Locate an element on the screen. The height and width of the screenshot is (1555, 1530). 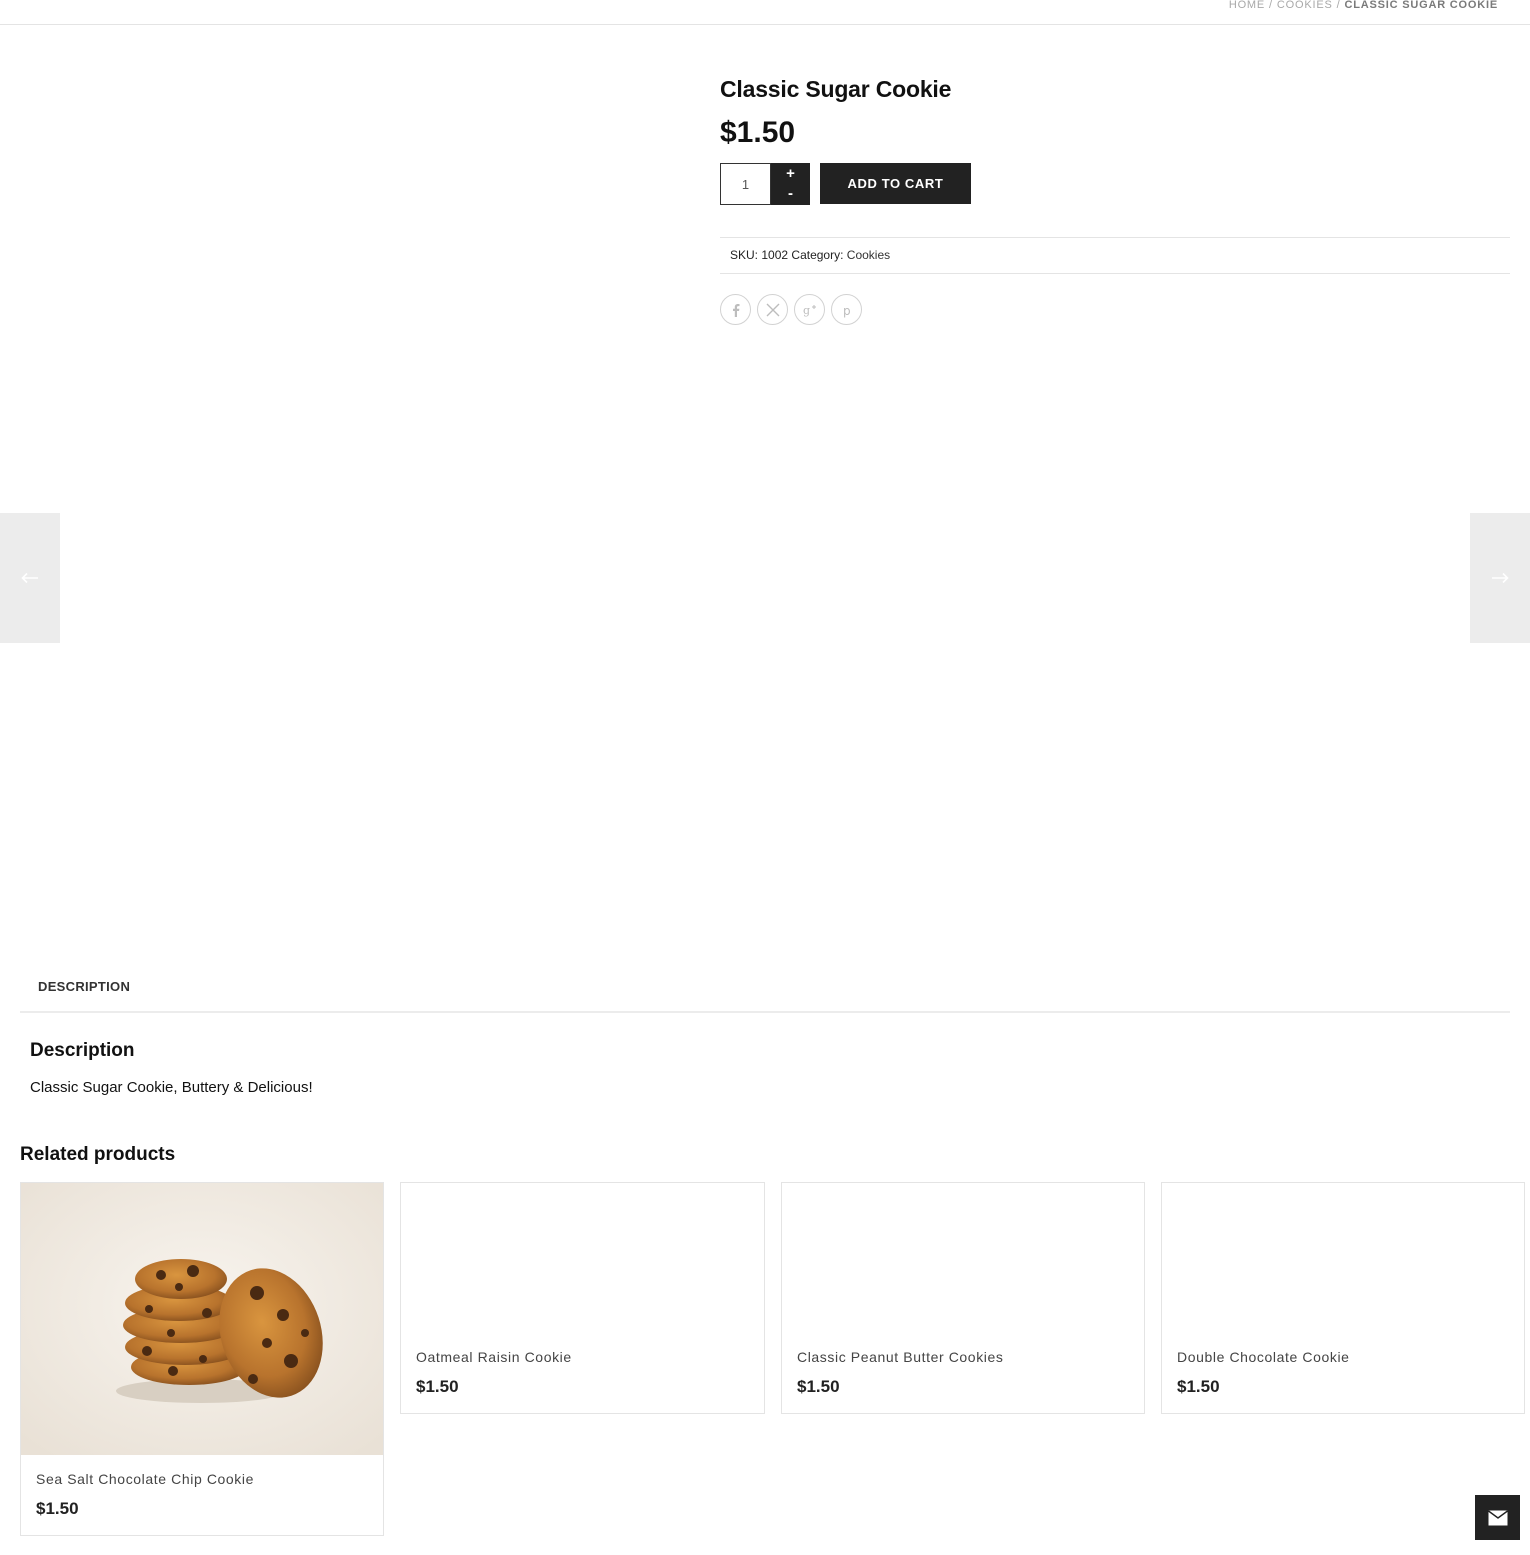
facebook-share-button is located at coordinates (735, 309).